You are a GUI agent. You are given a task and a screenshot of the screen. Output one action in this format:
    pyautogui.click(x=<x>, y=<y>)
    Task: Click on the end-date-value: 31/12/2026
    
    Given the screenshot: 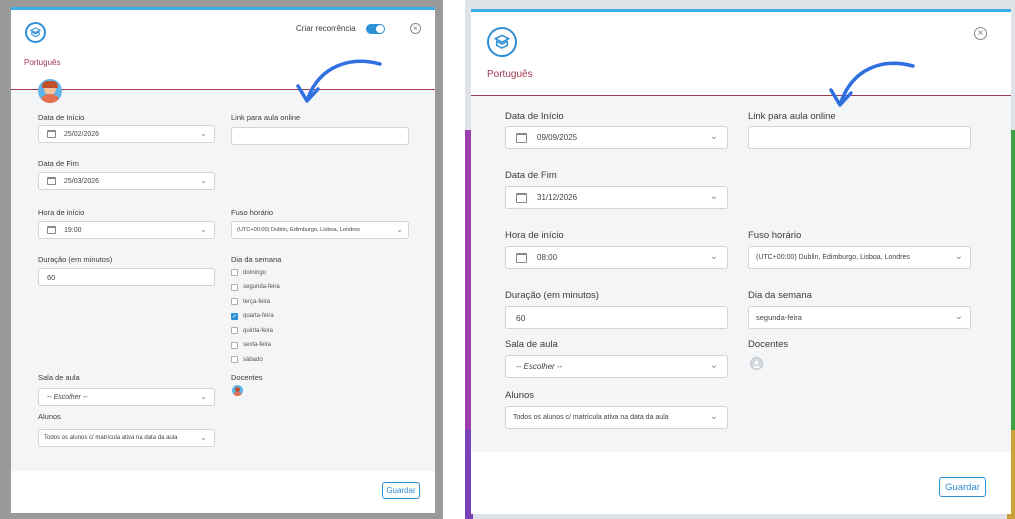 What is the action you would take?
    pyautogui.click(x=557, y=197)
    